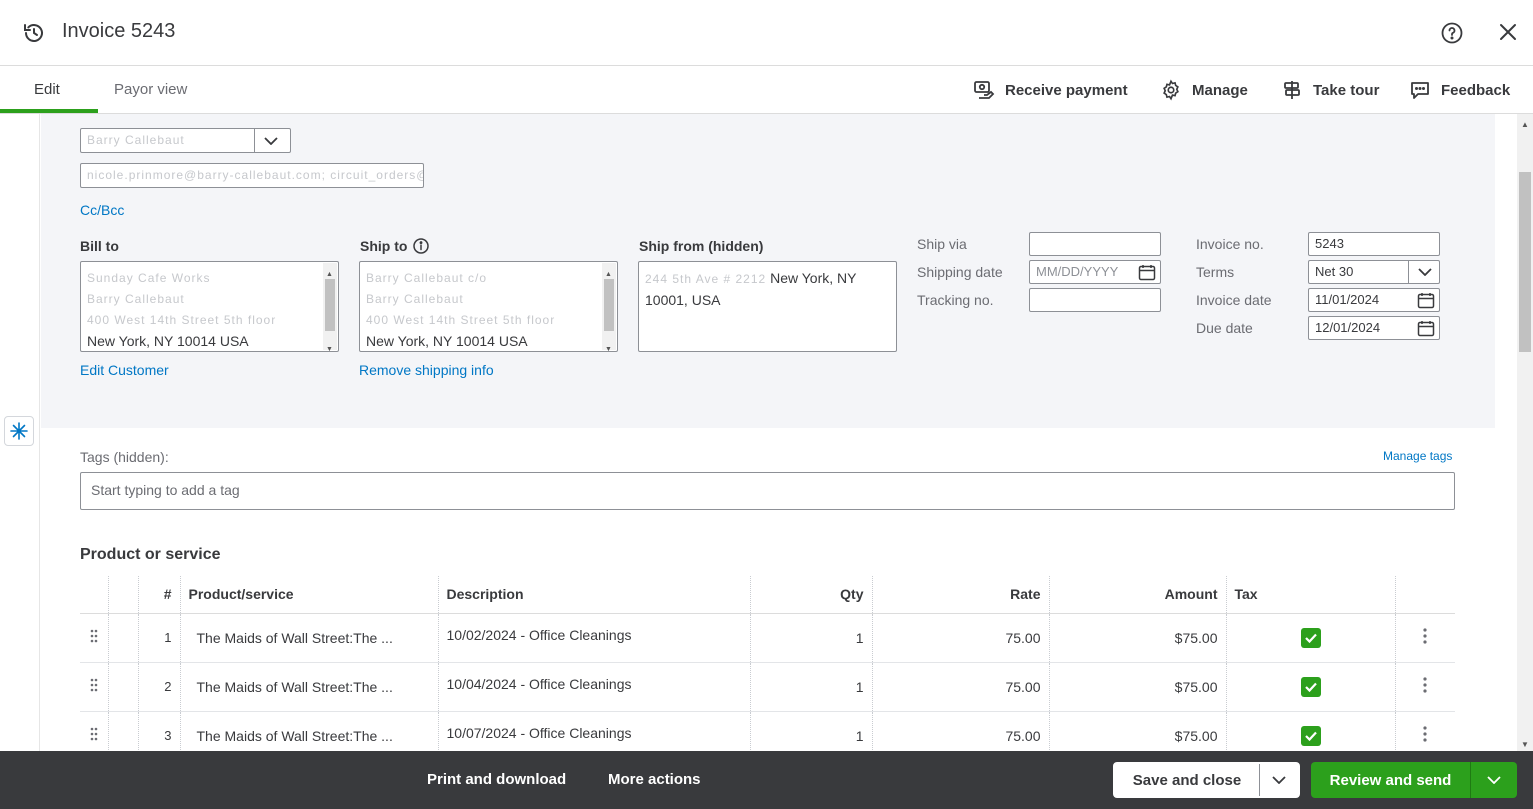 The height and width of the screenshot is (809, 1533). I want to click on manage-button: Manage, so click(1204, 90).